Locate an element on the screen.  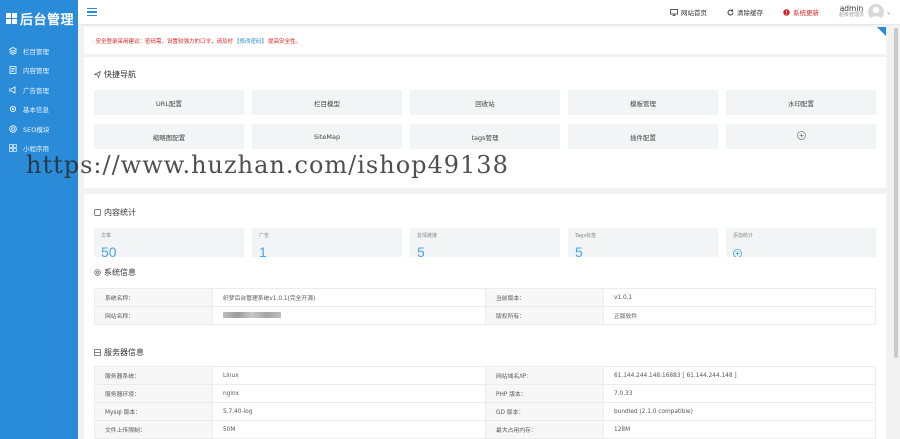
layers-icon is located at coordinates (12, 50).